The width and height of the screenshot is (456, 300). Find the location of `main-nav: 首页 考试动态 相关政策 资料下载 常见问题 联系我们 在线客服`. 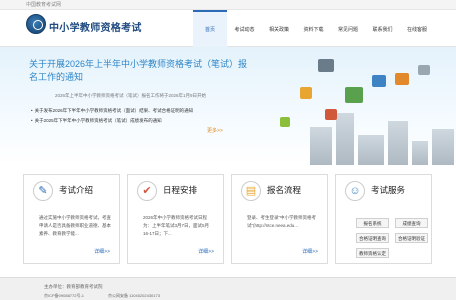

main-nav: 首页 考试动态 相关政策 资料下载 常见问题 联系我们 在线客服 is located at coordinates (314, 28).